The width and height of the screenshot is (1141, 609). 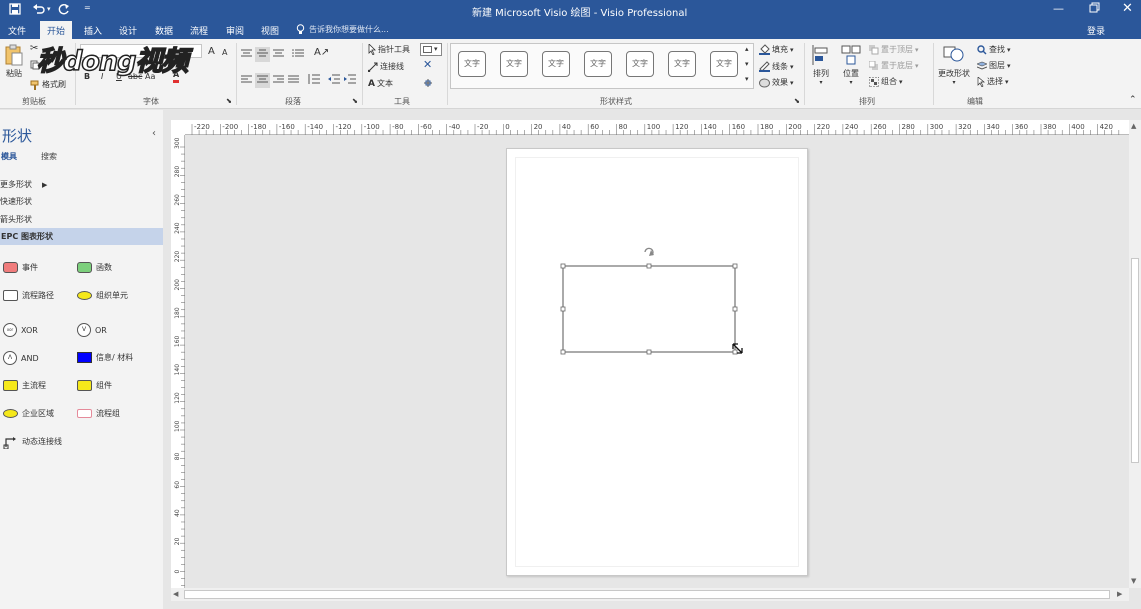 I want to click on selected-rectangle-shape, so click(x=652, y=302).